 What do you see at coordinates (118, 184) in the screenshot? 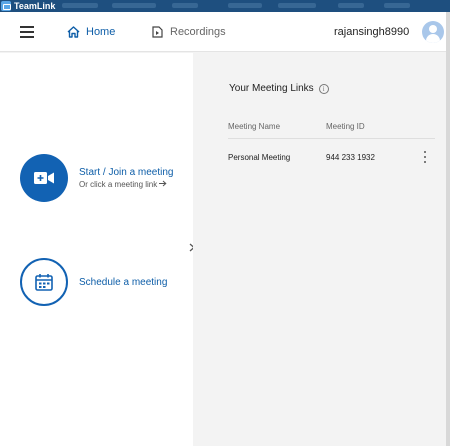
I see `meeting-link-hint-text: Or click a meeting link` at bounding box center [118, 184].